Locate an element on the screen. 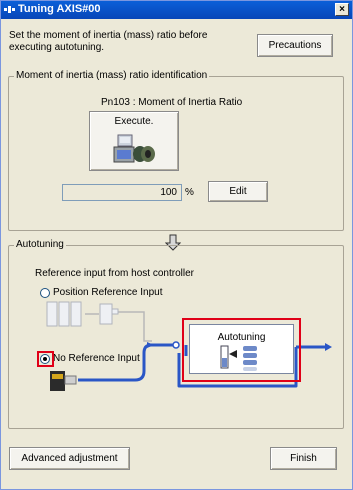 This screenshot has height=490, width=353. execute-button: Execute. is located at coordinates (134, 141).